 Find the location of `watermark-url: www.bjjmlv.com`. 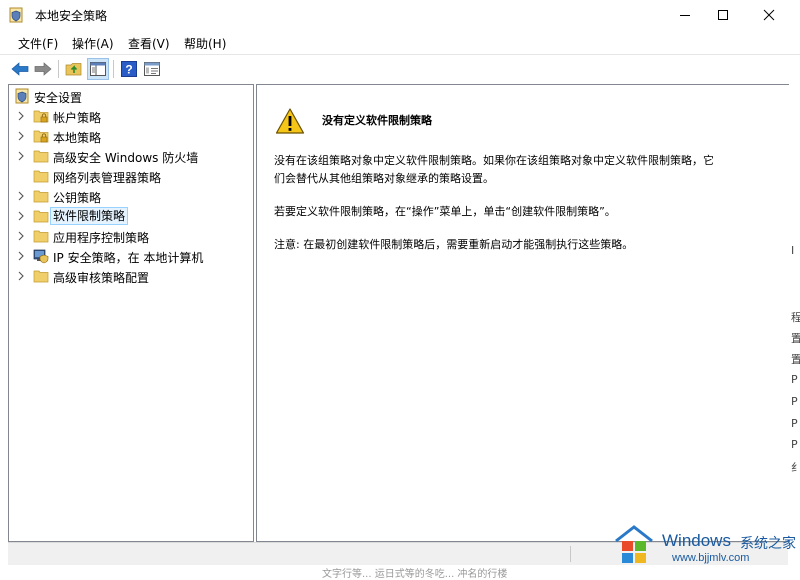

watermark-url: www.bjjmlv.com is located at coordinates (711, 558).